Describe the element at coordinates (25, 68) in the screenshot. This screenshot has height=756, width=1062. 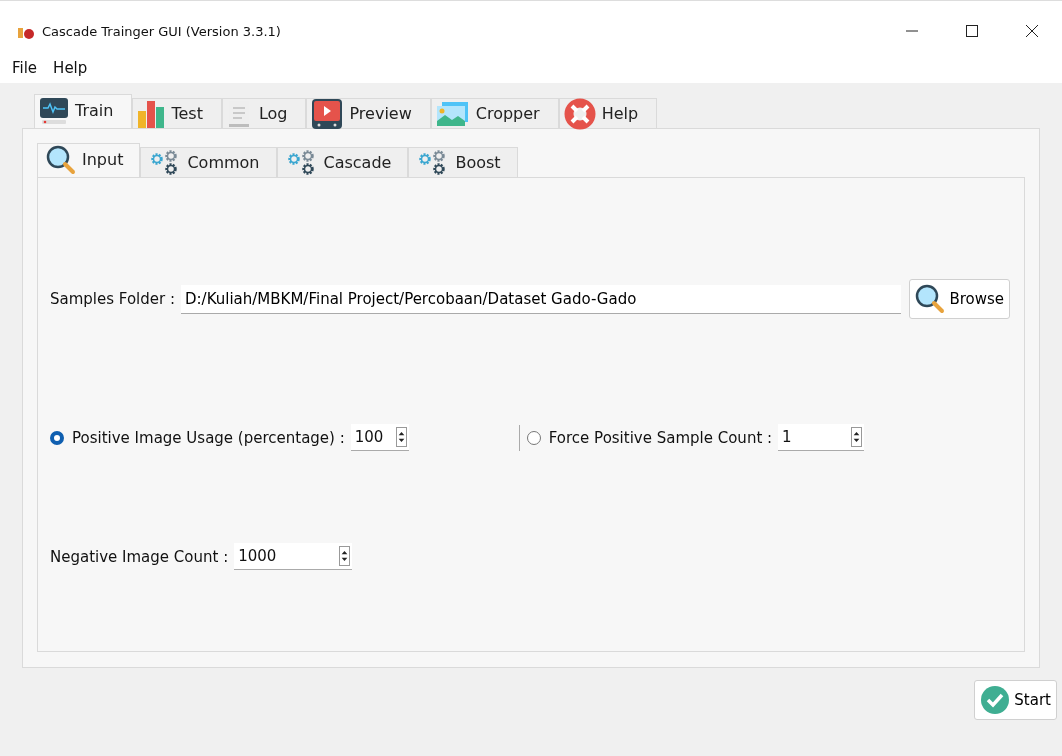
I see `menu-item: File` at that location.